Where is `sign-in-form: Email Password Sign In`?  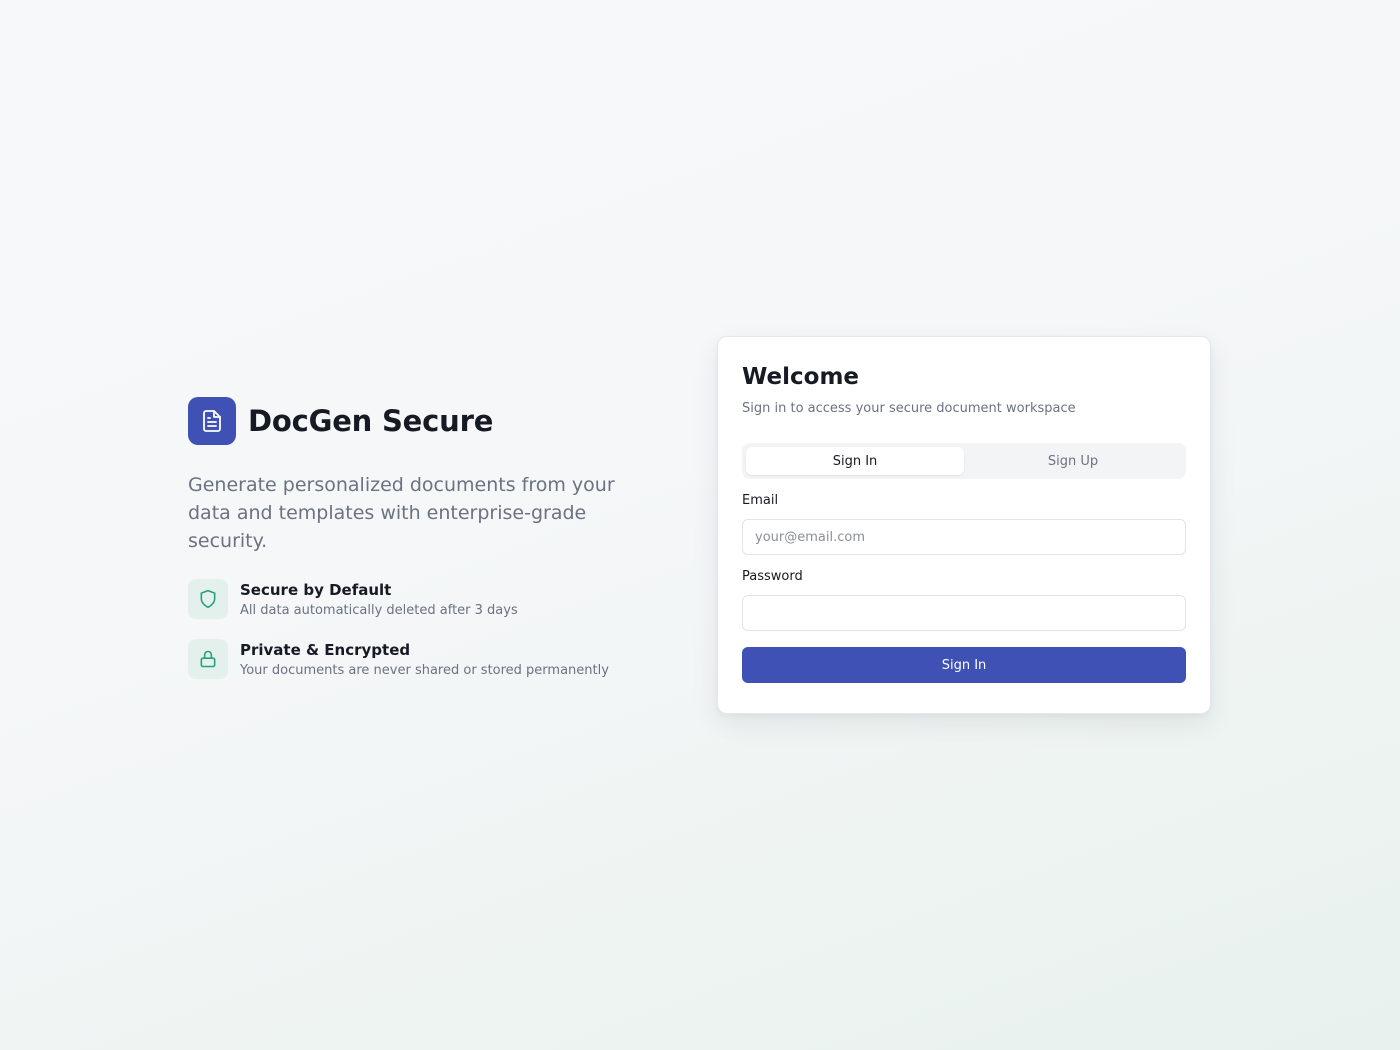 sign-in-form: Email Password Sign In is located at coordinates (964, 587).